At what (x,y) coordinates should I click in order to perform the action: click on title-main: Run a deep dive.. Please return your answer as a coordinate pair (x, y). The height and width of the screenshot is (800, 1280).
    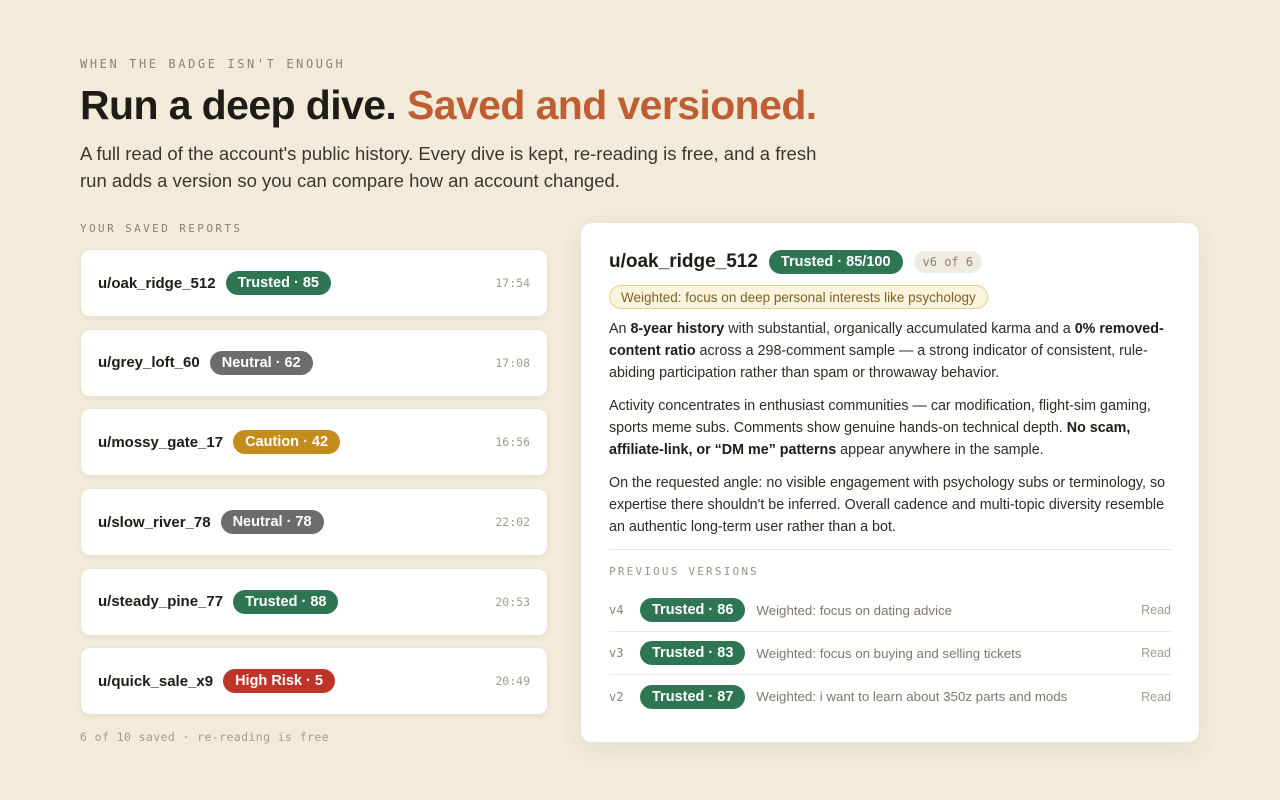
    Looking at the image, I should click on (238, 105).